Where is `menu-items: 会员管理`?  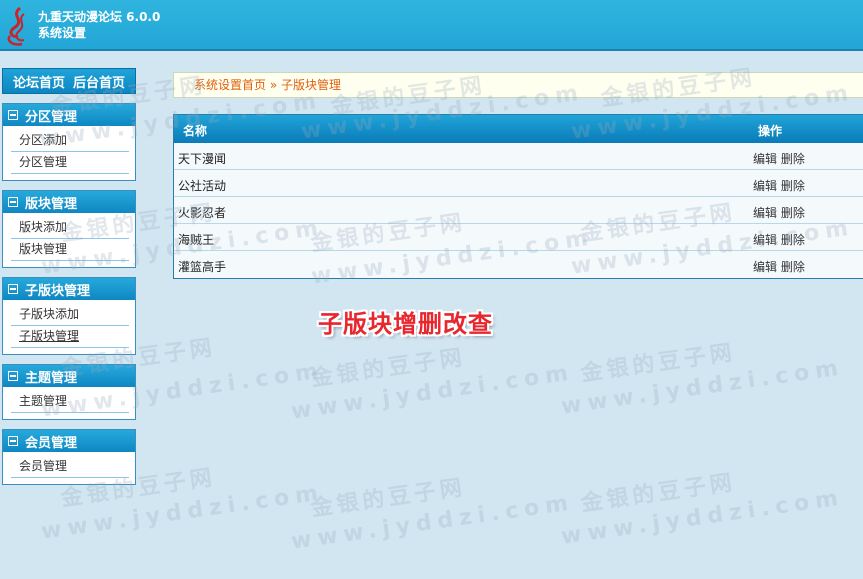 menu-items: 会员管理 is located at coordinates (69, 468).